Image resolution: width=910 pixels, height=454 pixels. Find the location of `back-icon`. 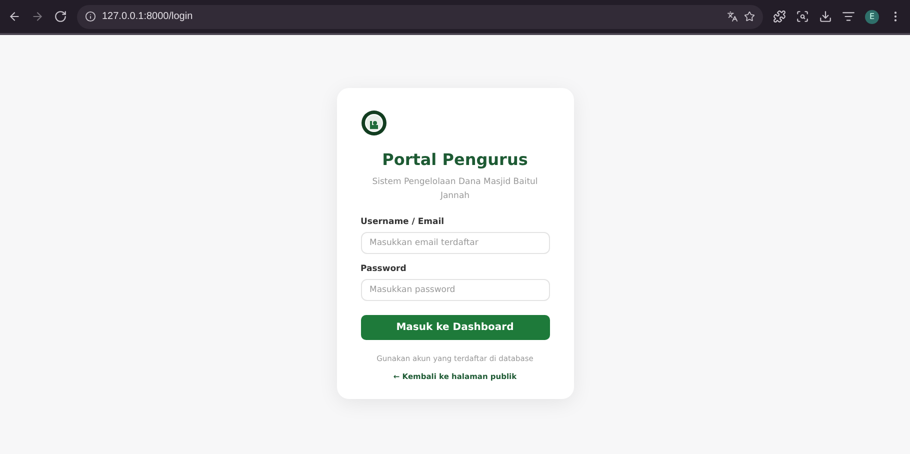

back-icon is located at coordinates (14, 16).